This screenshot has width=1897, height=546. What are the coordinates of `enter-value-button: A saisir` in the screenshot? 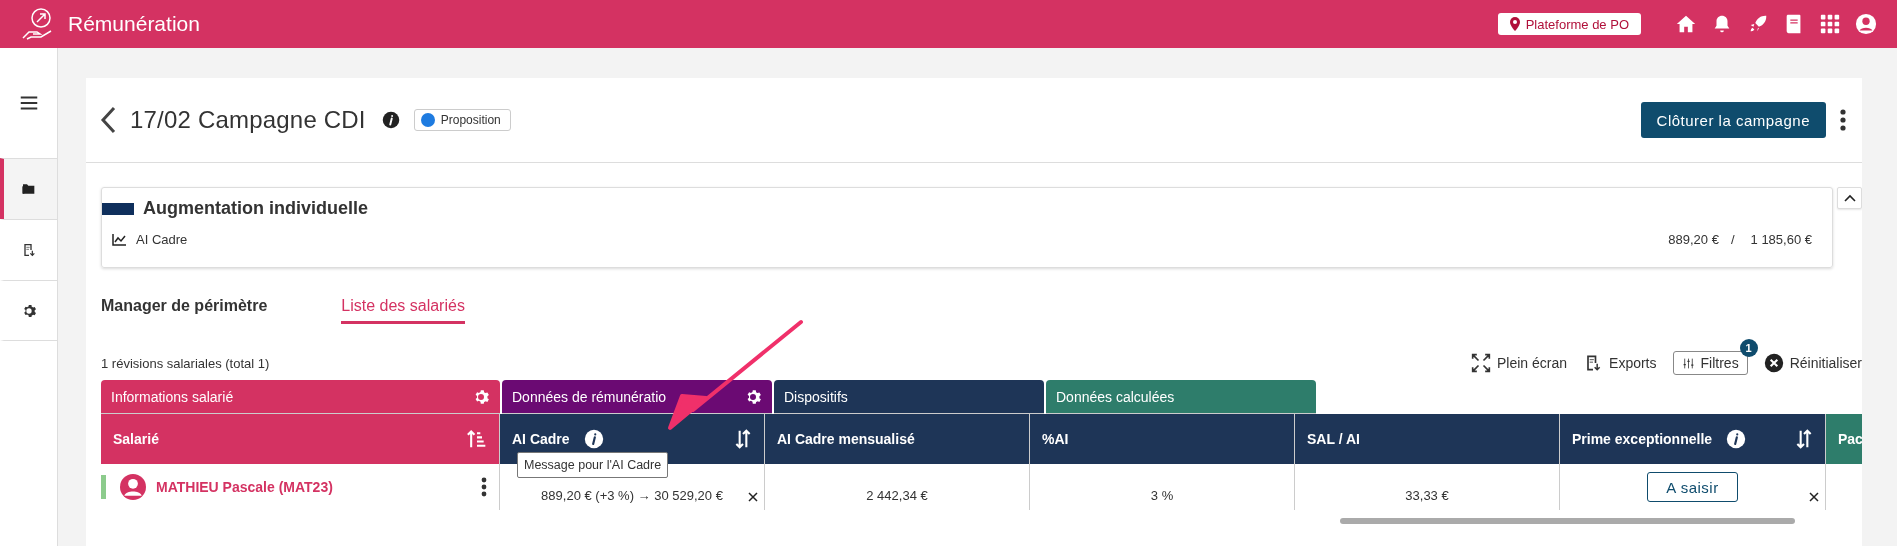 It's located at (1692, 487).